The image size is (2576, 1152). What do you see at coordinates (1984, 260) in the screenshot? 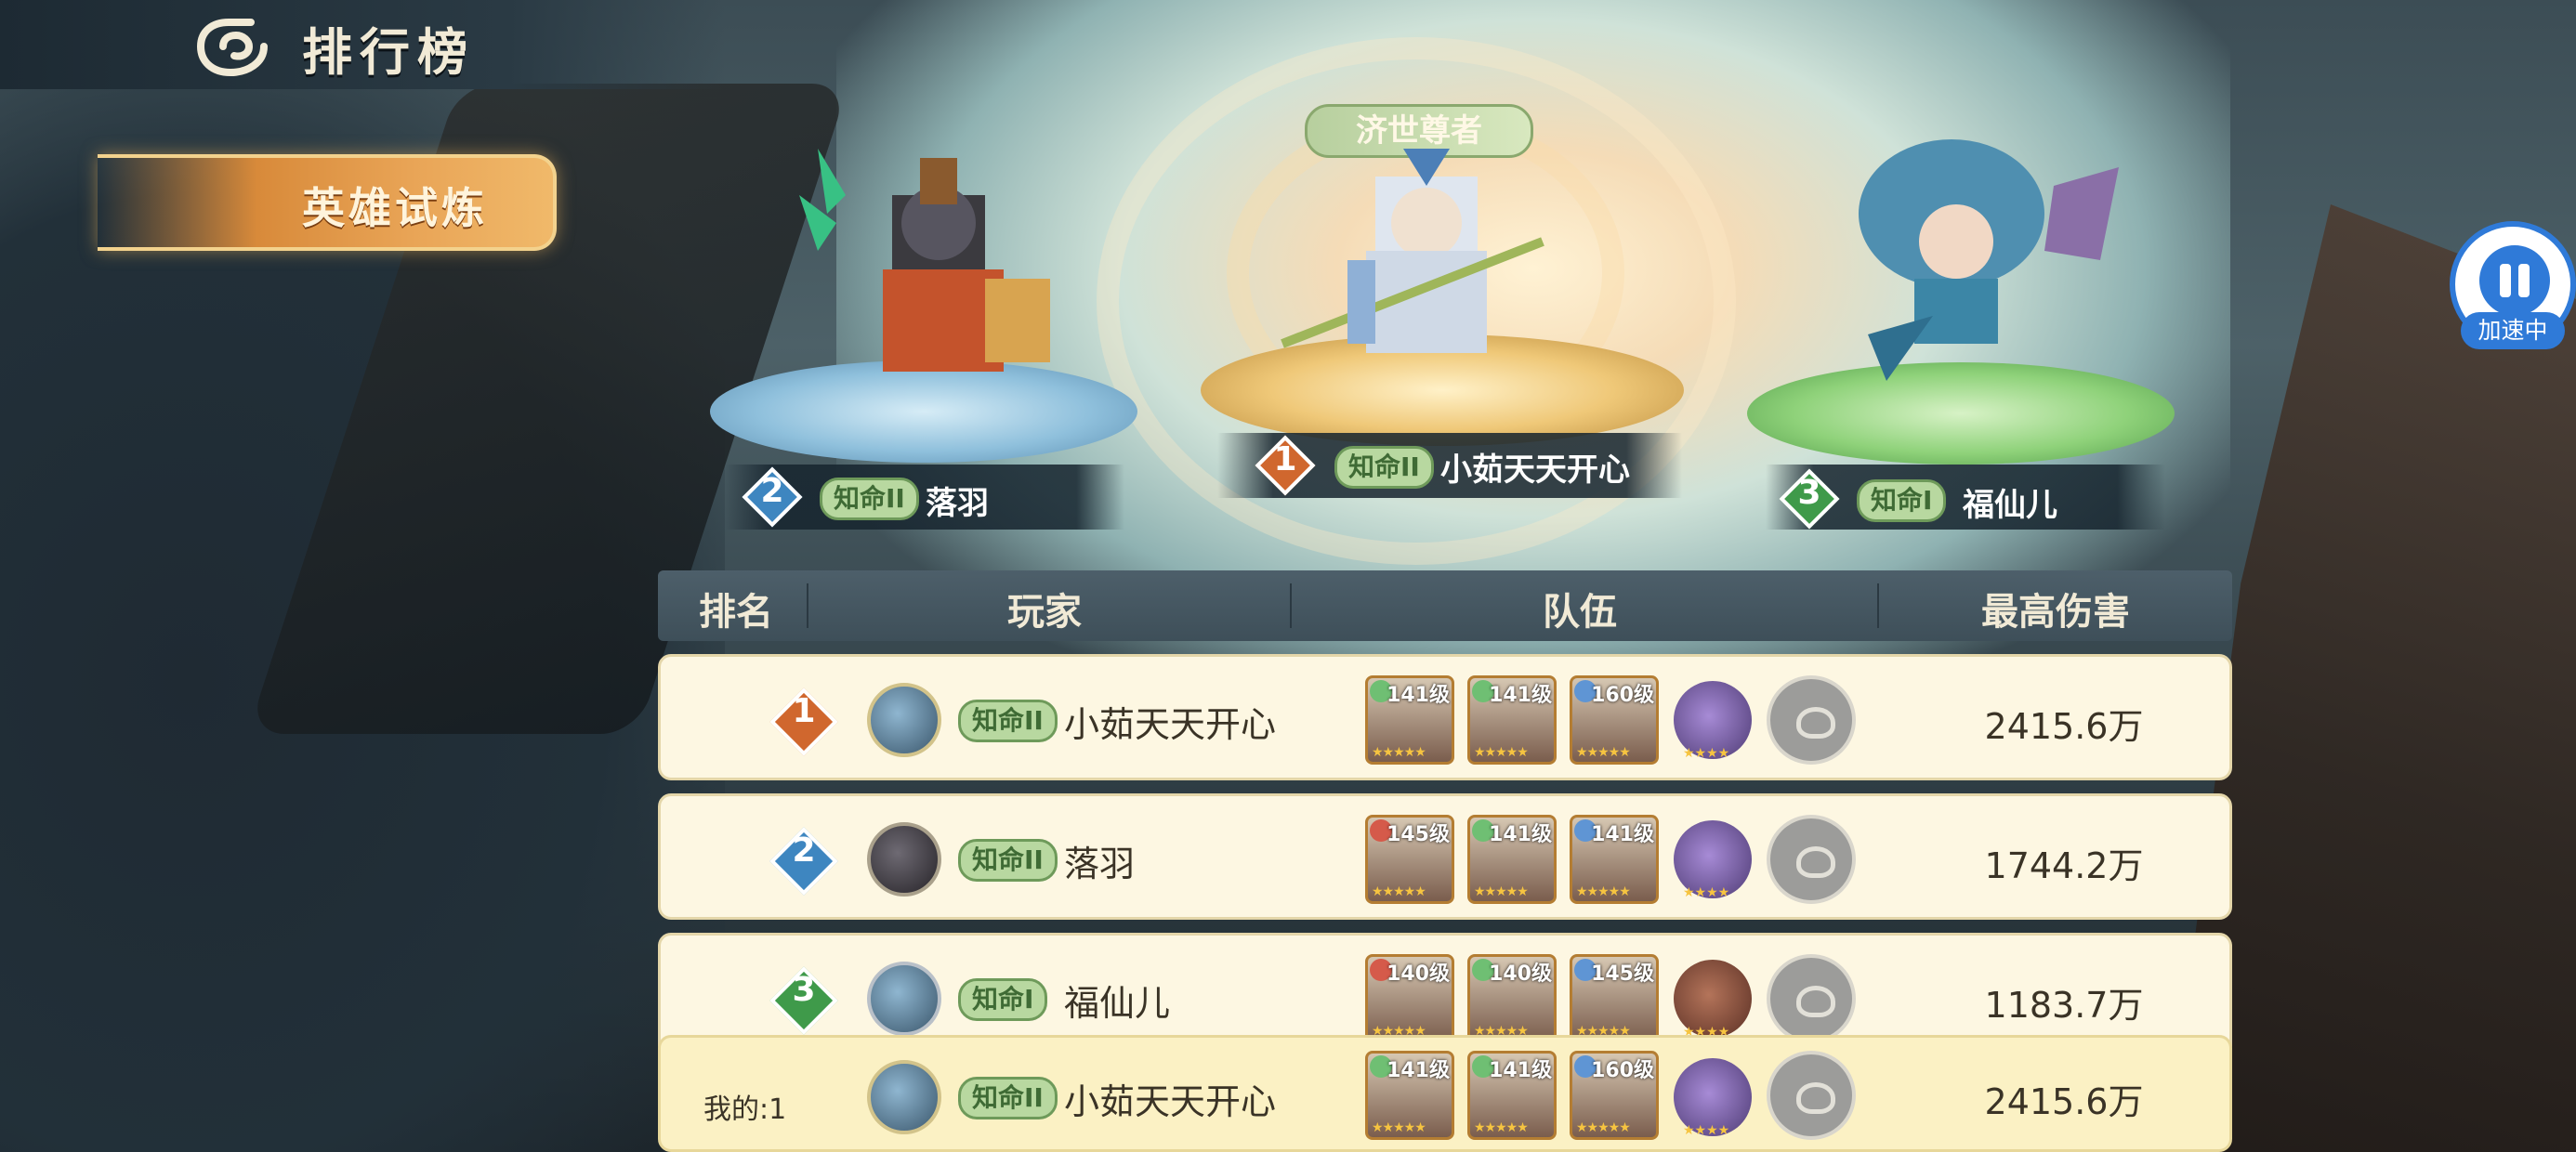
I see `hero-figure-third` at bounding box center [1984, 260].